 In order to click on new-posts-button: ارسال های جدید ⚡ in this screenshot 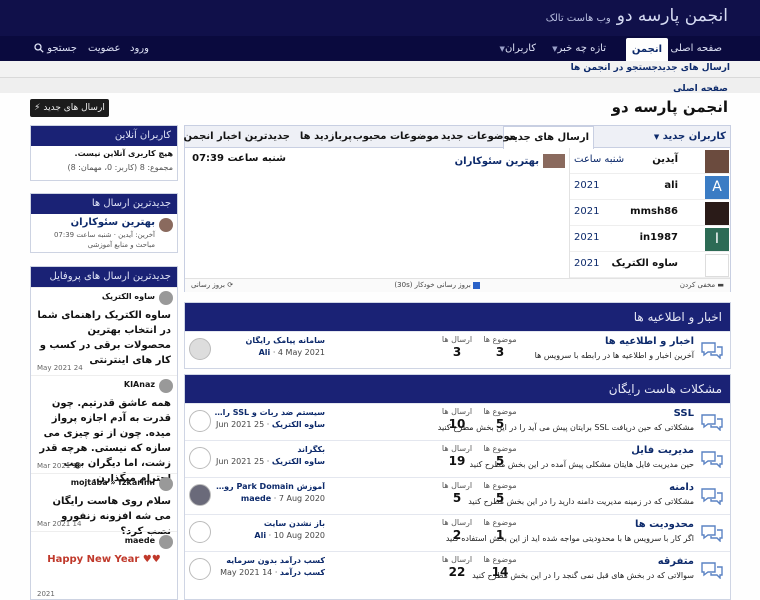, I will do `click(69, 108)`.